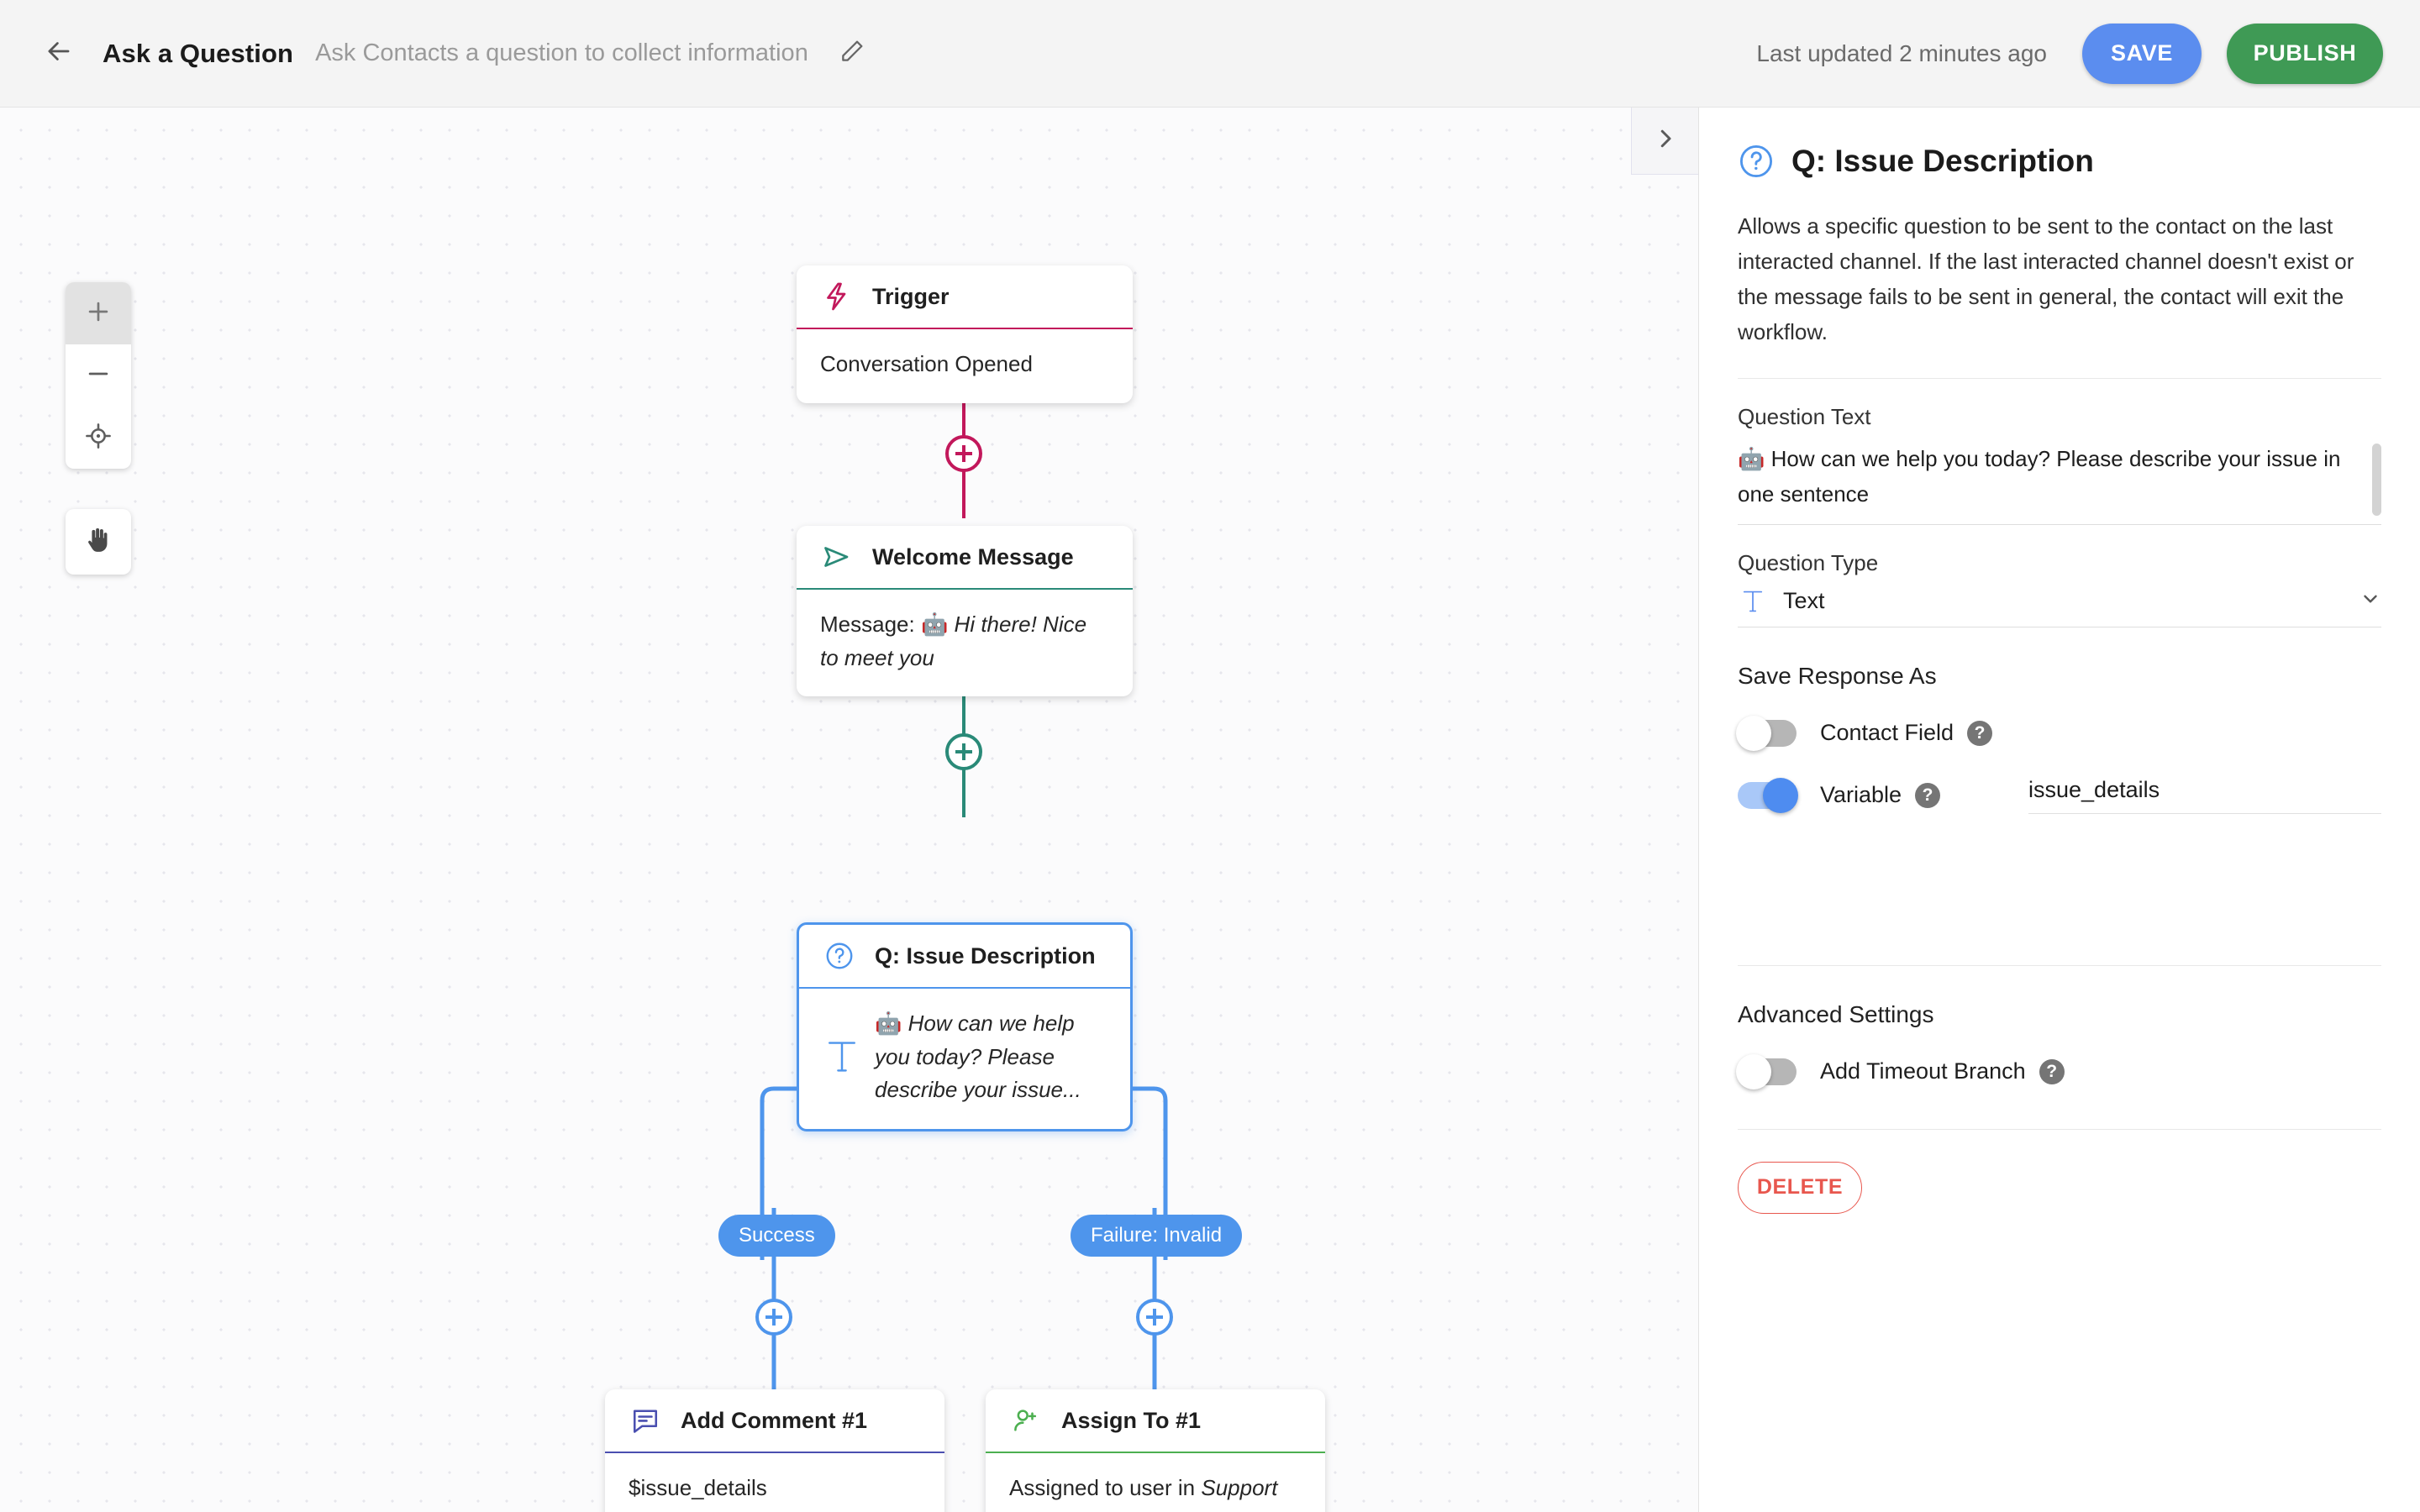 This screenshot has height=1512, width=2420. I want to click on workflow-title: Ask a Question, so click(199, 53).